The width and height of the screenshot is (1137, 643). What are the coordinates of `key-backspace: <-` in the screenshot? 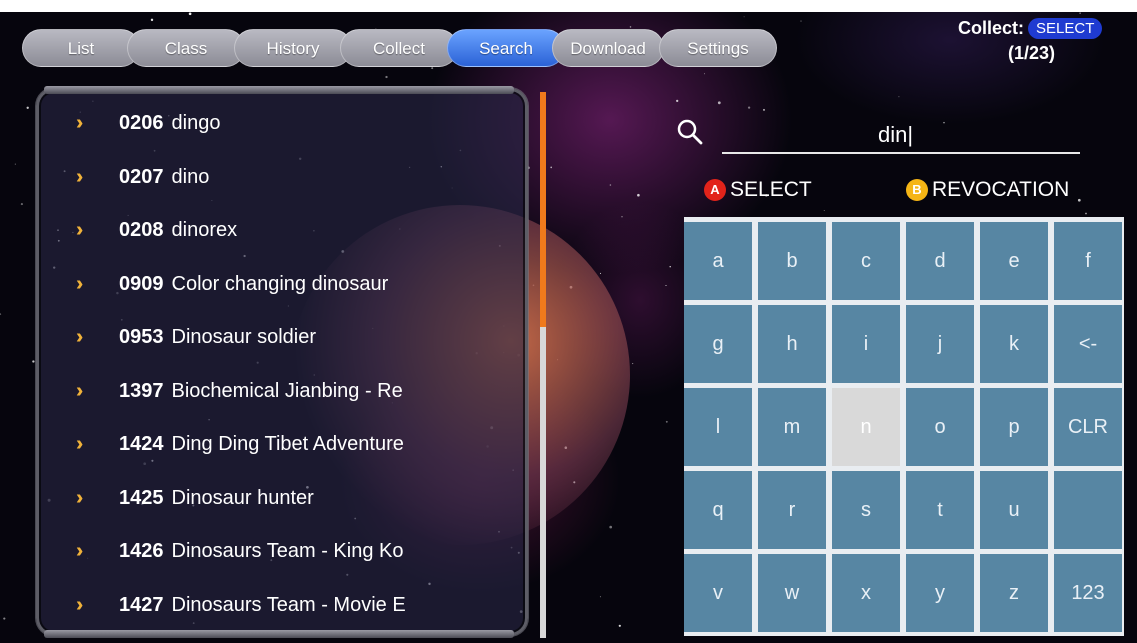 It's located at (1088, 344).